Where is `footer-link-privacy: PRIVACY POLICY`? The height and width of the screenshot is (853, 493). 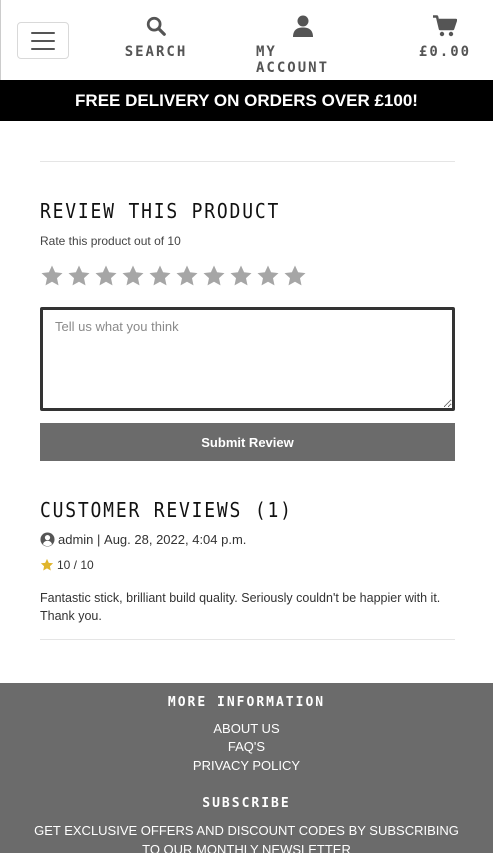
footer-link-privacy: PRIVACY POLICY is located at coordinates (246, 765).